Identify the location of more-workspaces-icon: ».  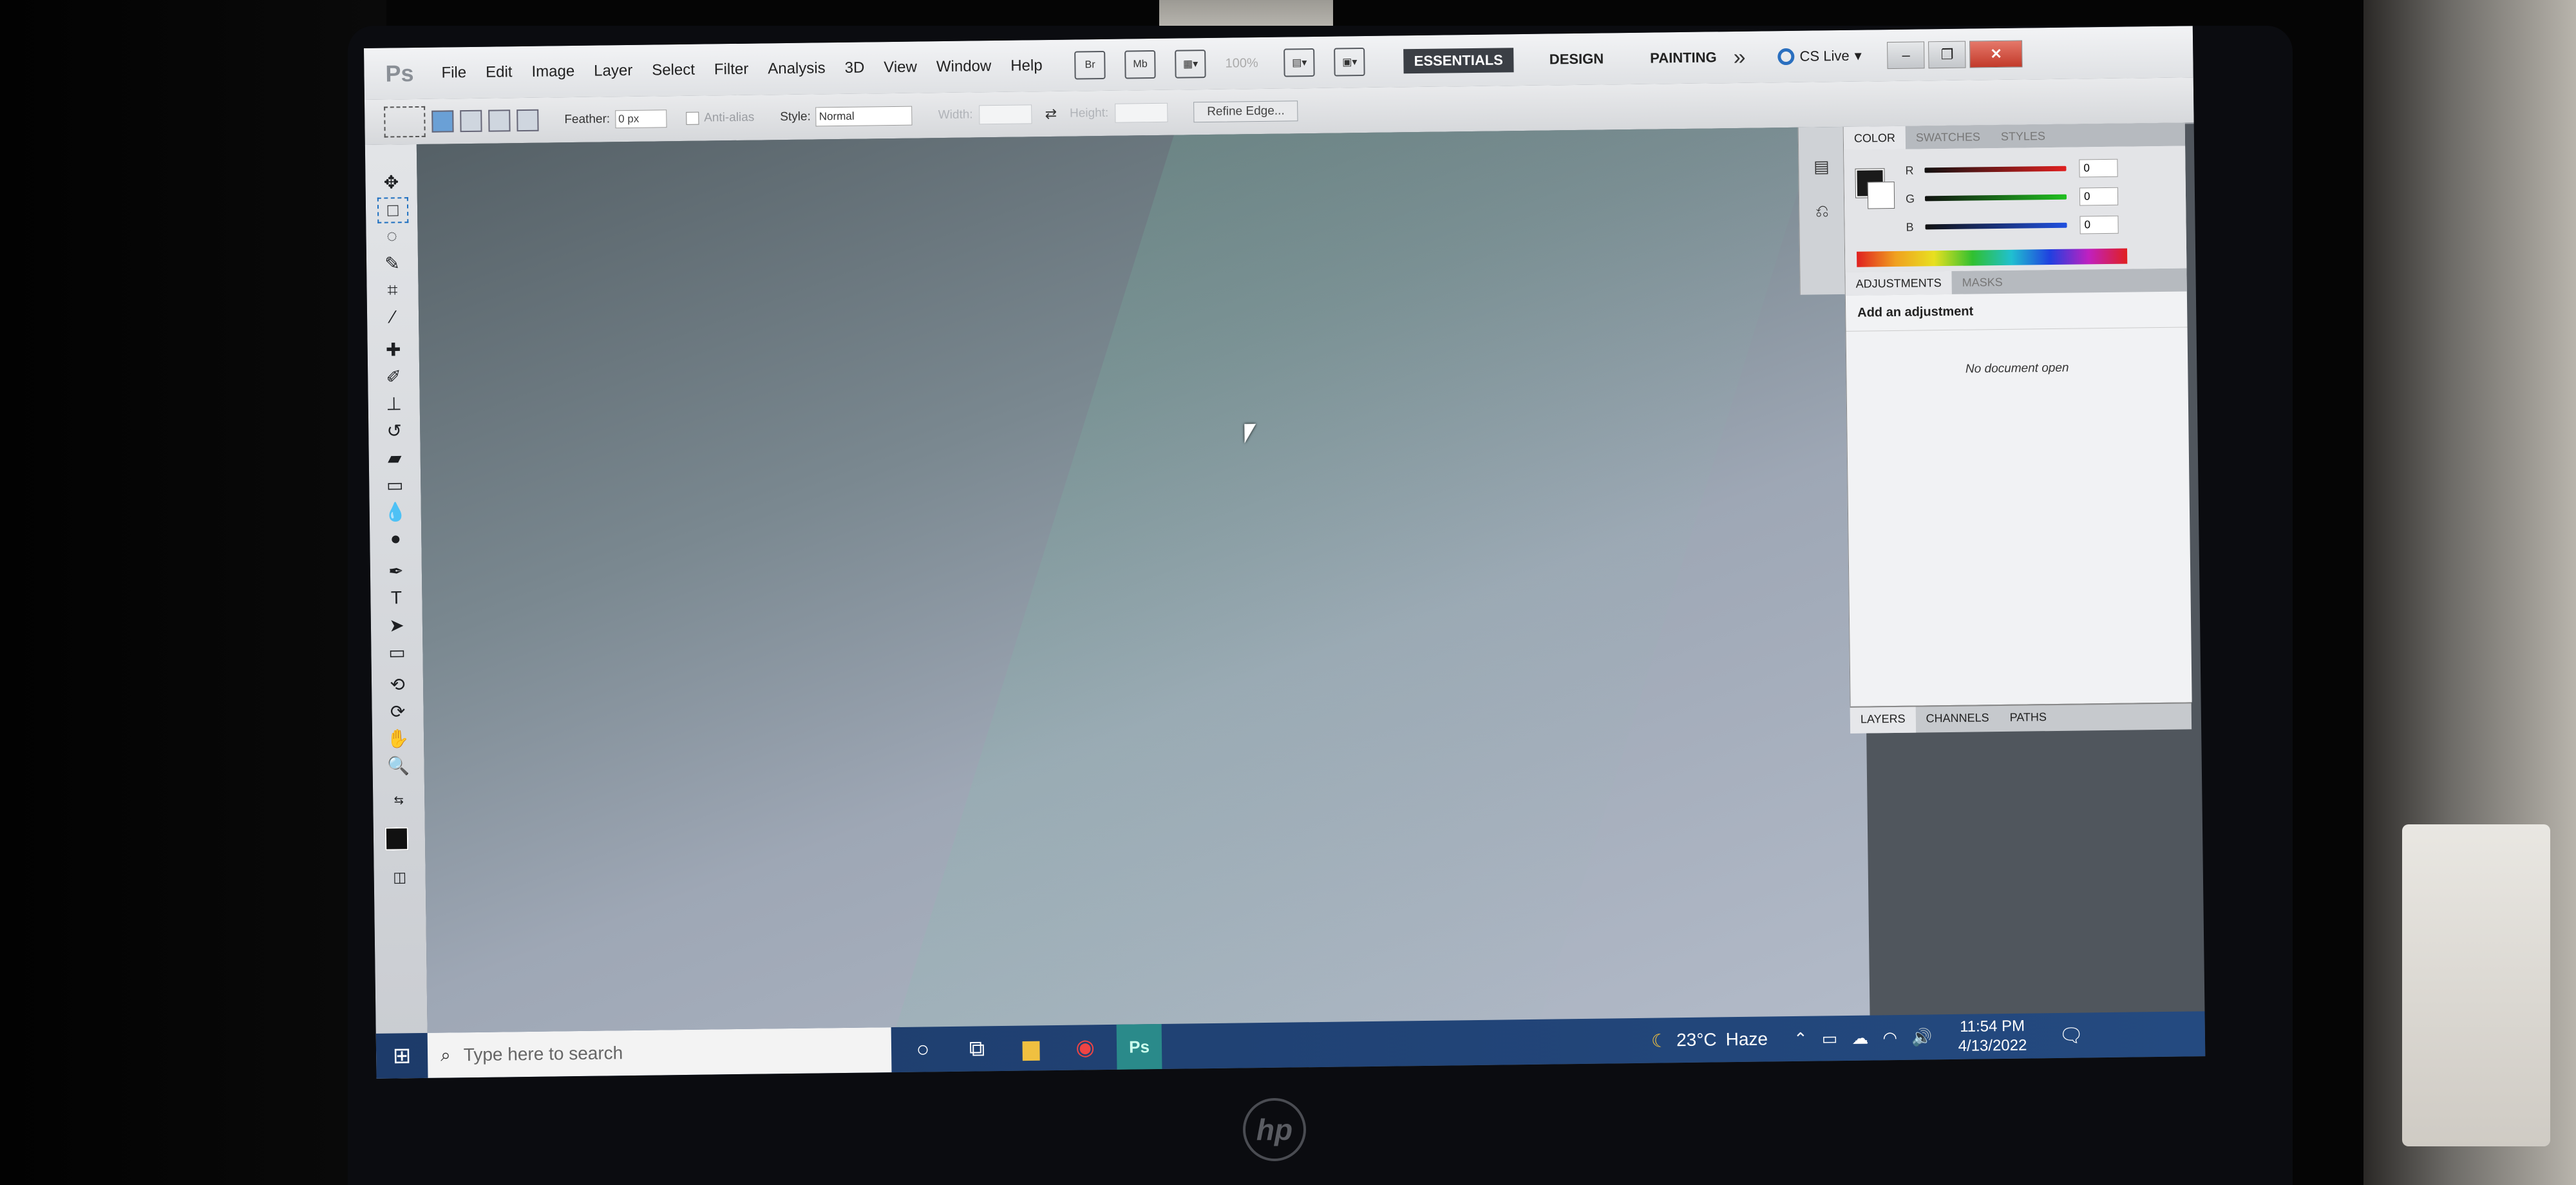
(1739, 57).